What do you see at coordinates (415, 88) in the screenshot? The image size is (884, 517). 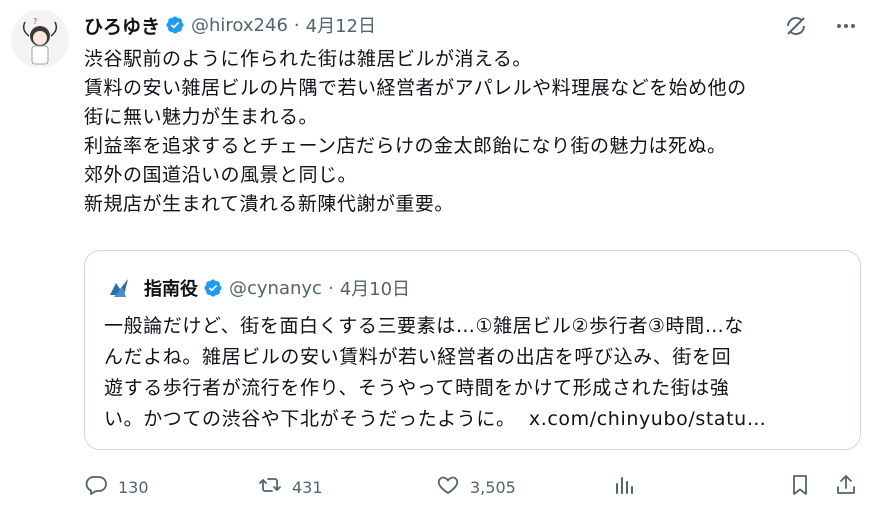 I see `tweet-text-line: 賃料の安い雑居ビルの片隅で若い経営者がアパレルや料理展などを始め他の` at bounding box center [415, 88].